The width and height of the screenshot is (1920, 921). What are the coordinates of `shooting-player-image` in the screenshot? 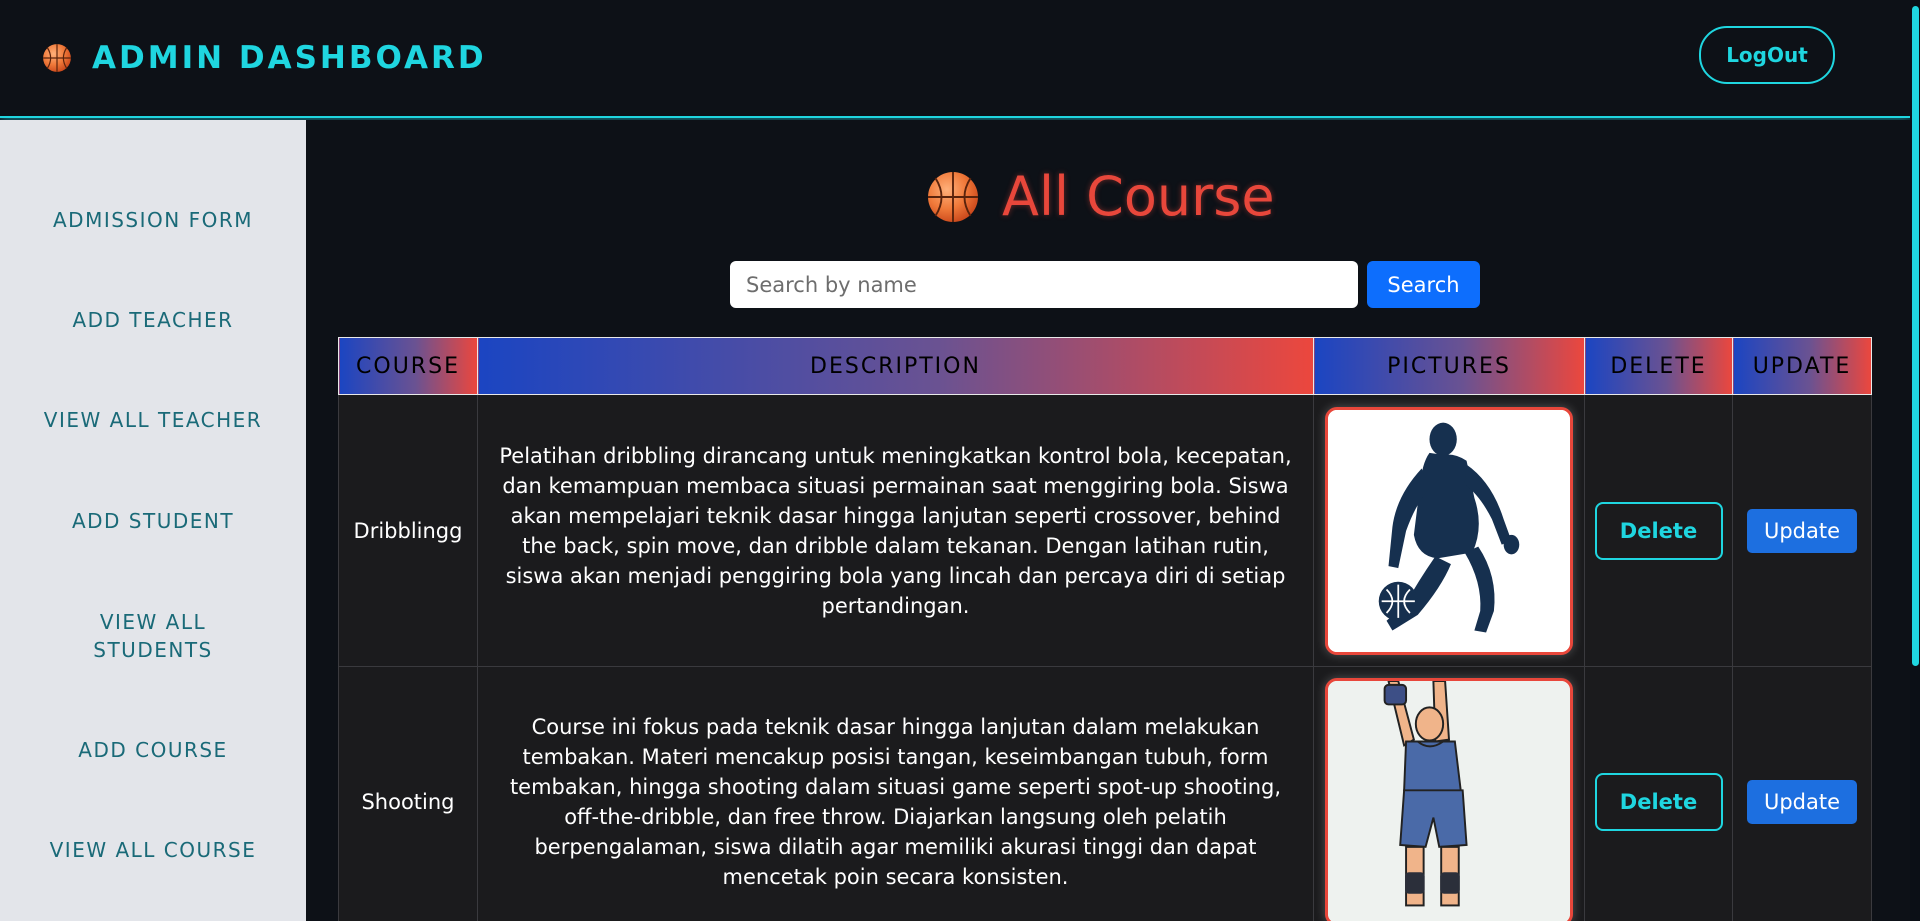 It's located at (1449, 800).